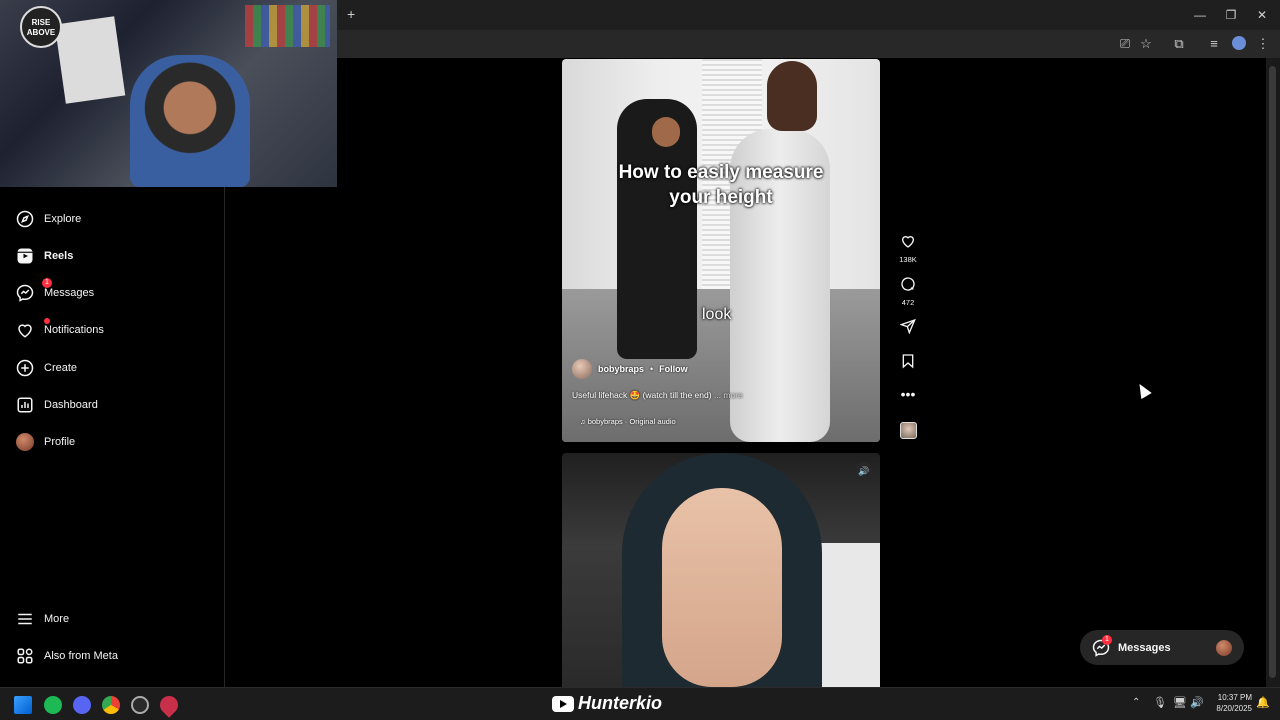 This screenshot has width=1280, height=720. I want to click on messages-icon-wrap: 1, so click(1102, 645).